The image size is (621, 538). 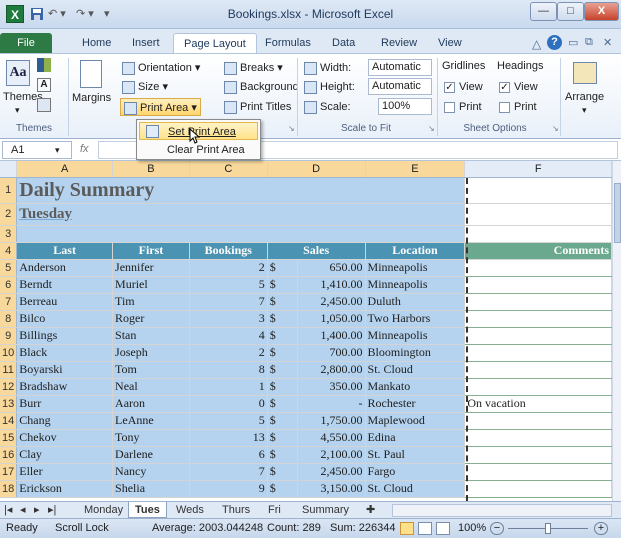 What do you see at coordinates (518, 107) in the screenshot?
I see `headings-print-checkbox: Print` at bounding box center [518, 107].